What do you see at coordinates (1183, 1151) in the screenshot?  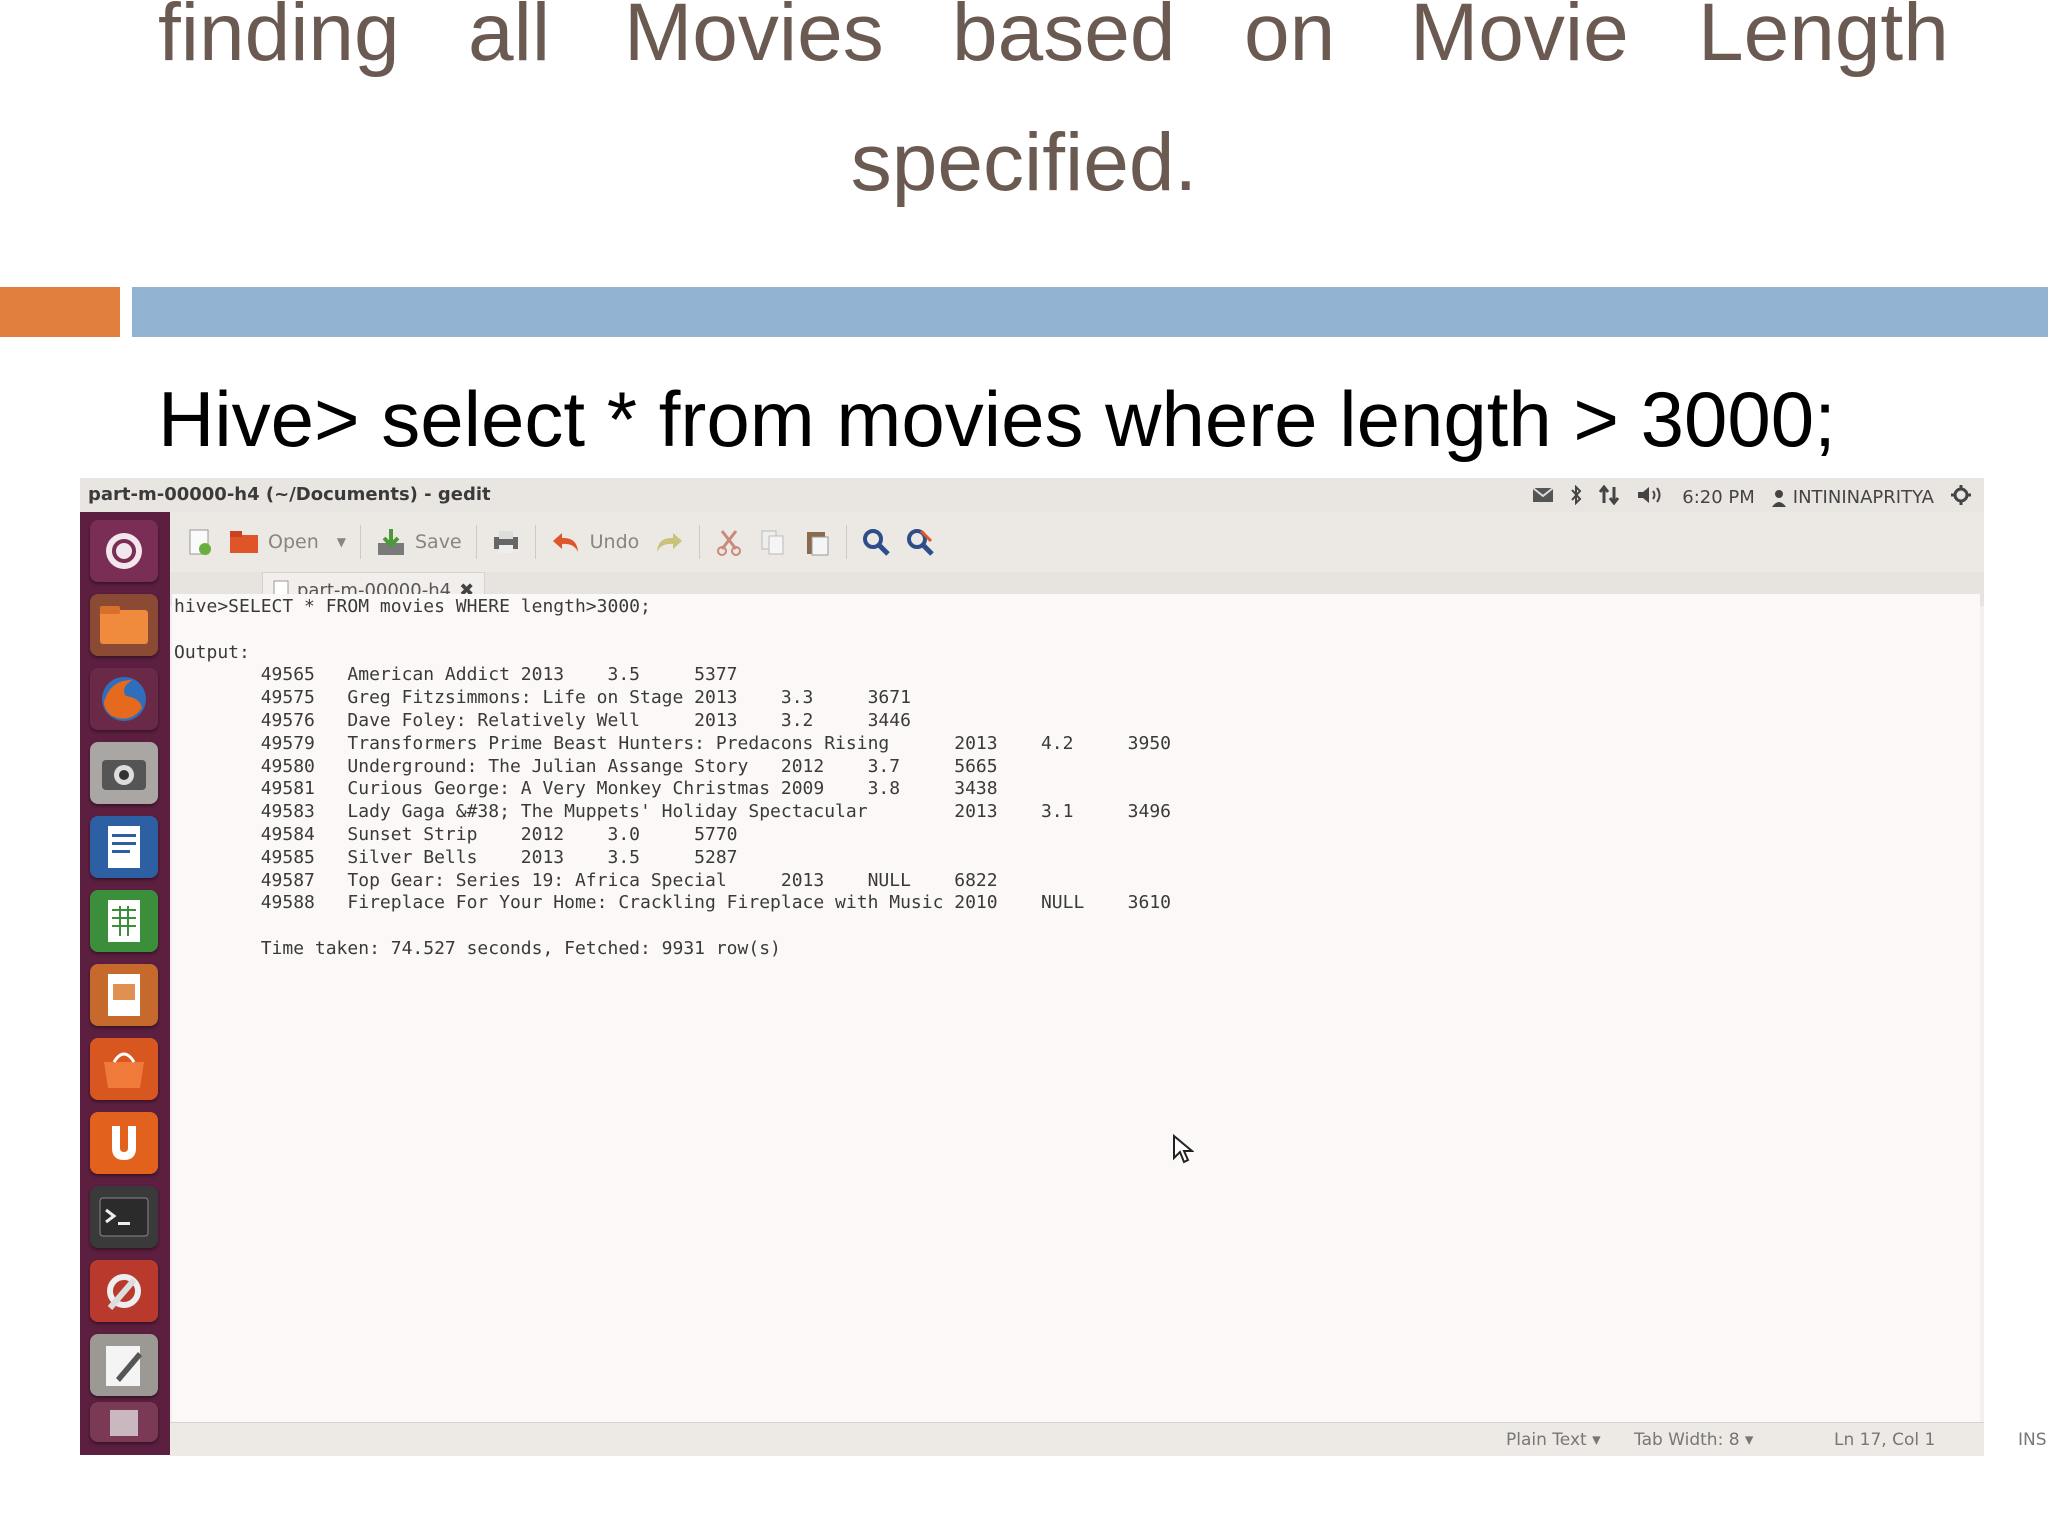 I see `mouse-pointer-icon` at bounding box center [1183, 1151].